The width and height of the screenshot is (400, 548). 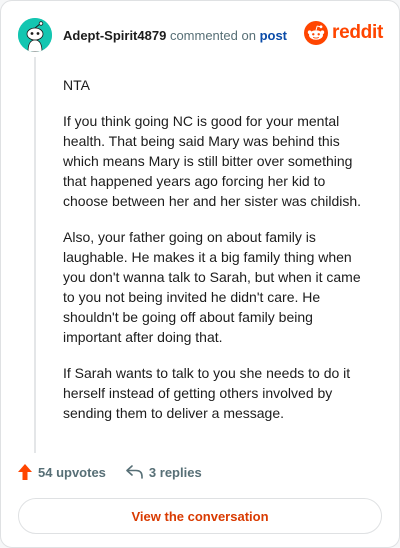 I want to click on upvote-arrow-icon, so click(x=25, y=472).